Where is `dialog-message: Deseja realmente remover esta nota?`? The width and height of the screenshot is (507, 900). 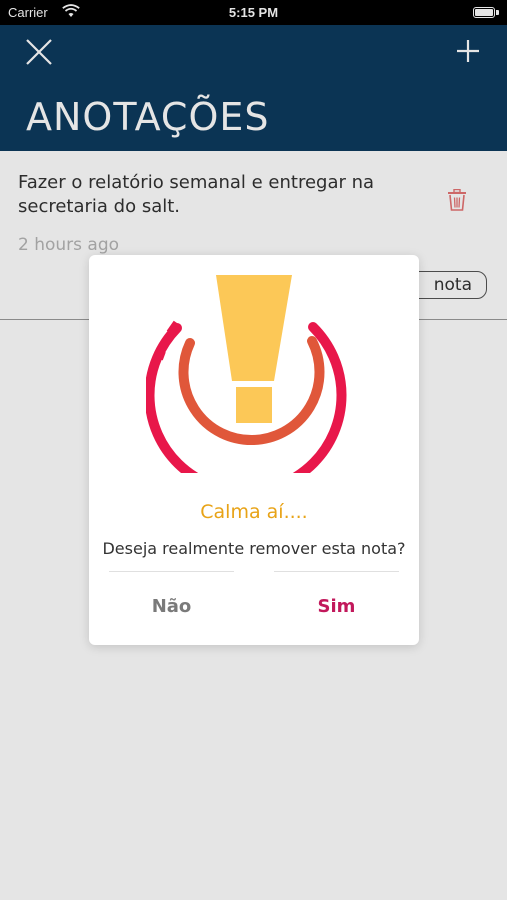
dialog-message: Deseja realmente remover esta nota? is located at coordinates (254, 548).